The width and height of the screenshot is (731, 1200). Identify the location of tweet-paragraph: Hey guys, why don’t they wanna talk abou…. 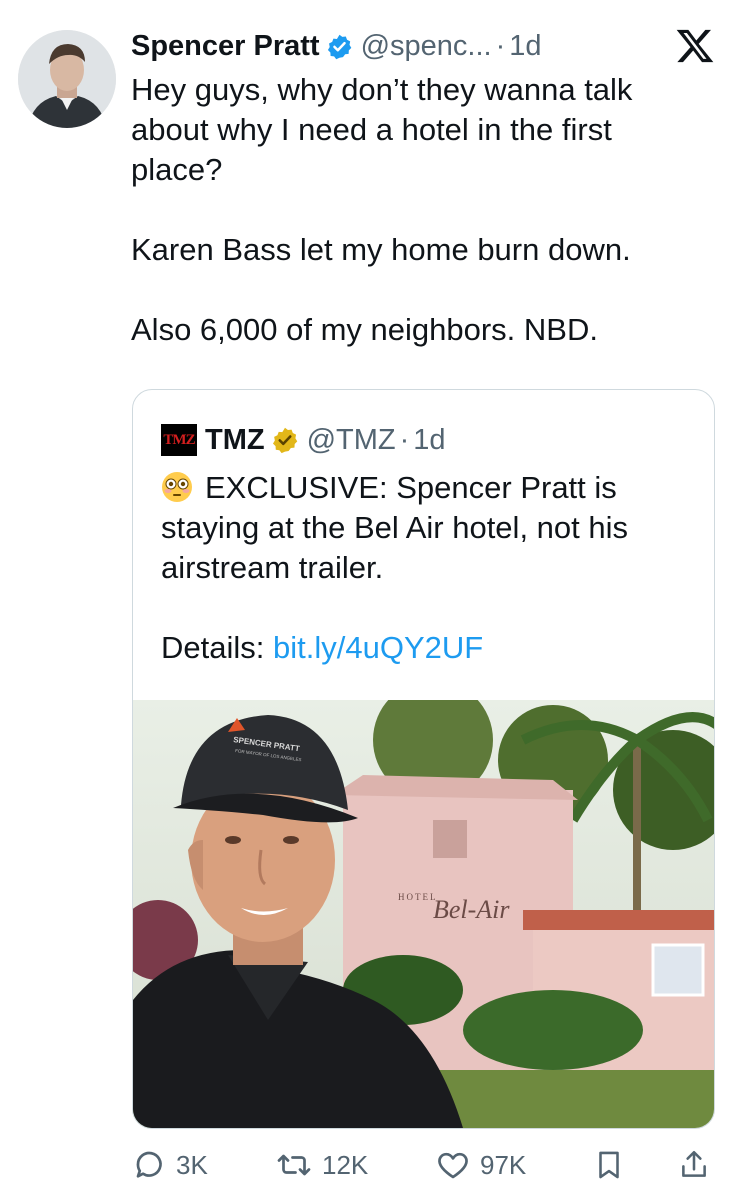
(382, 129).